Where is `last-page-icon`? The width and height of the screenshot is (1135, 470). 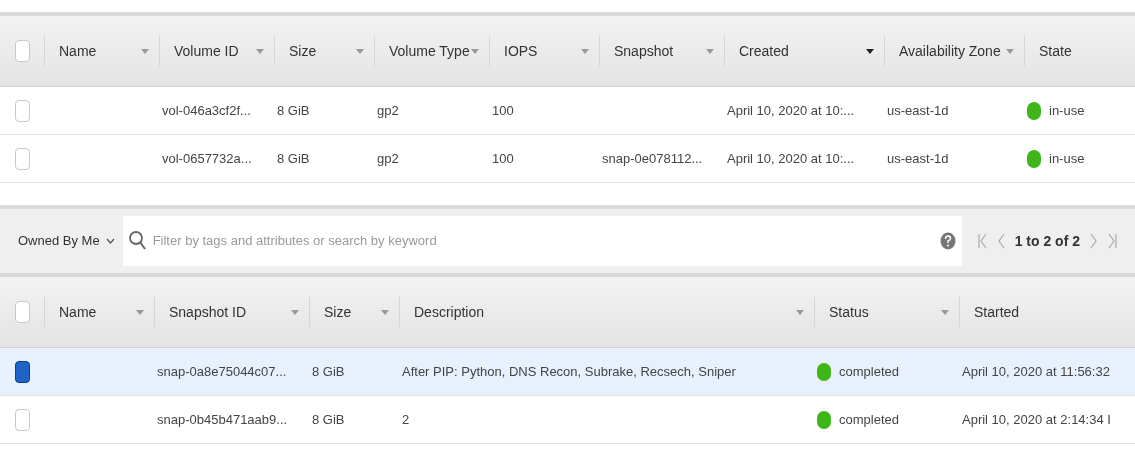
last-page-icon is located at coordinates (1112, 241).